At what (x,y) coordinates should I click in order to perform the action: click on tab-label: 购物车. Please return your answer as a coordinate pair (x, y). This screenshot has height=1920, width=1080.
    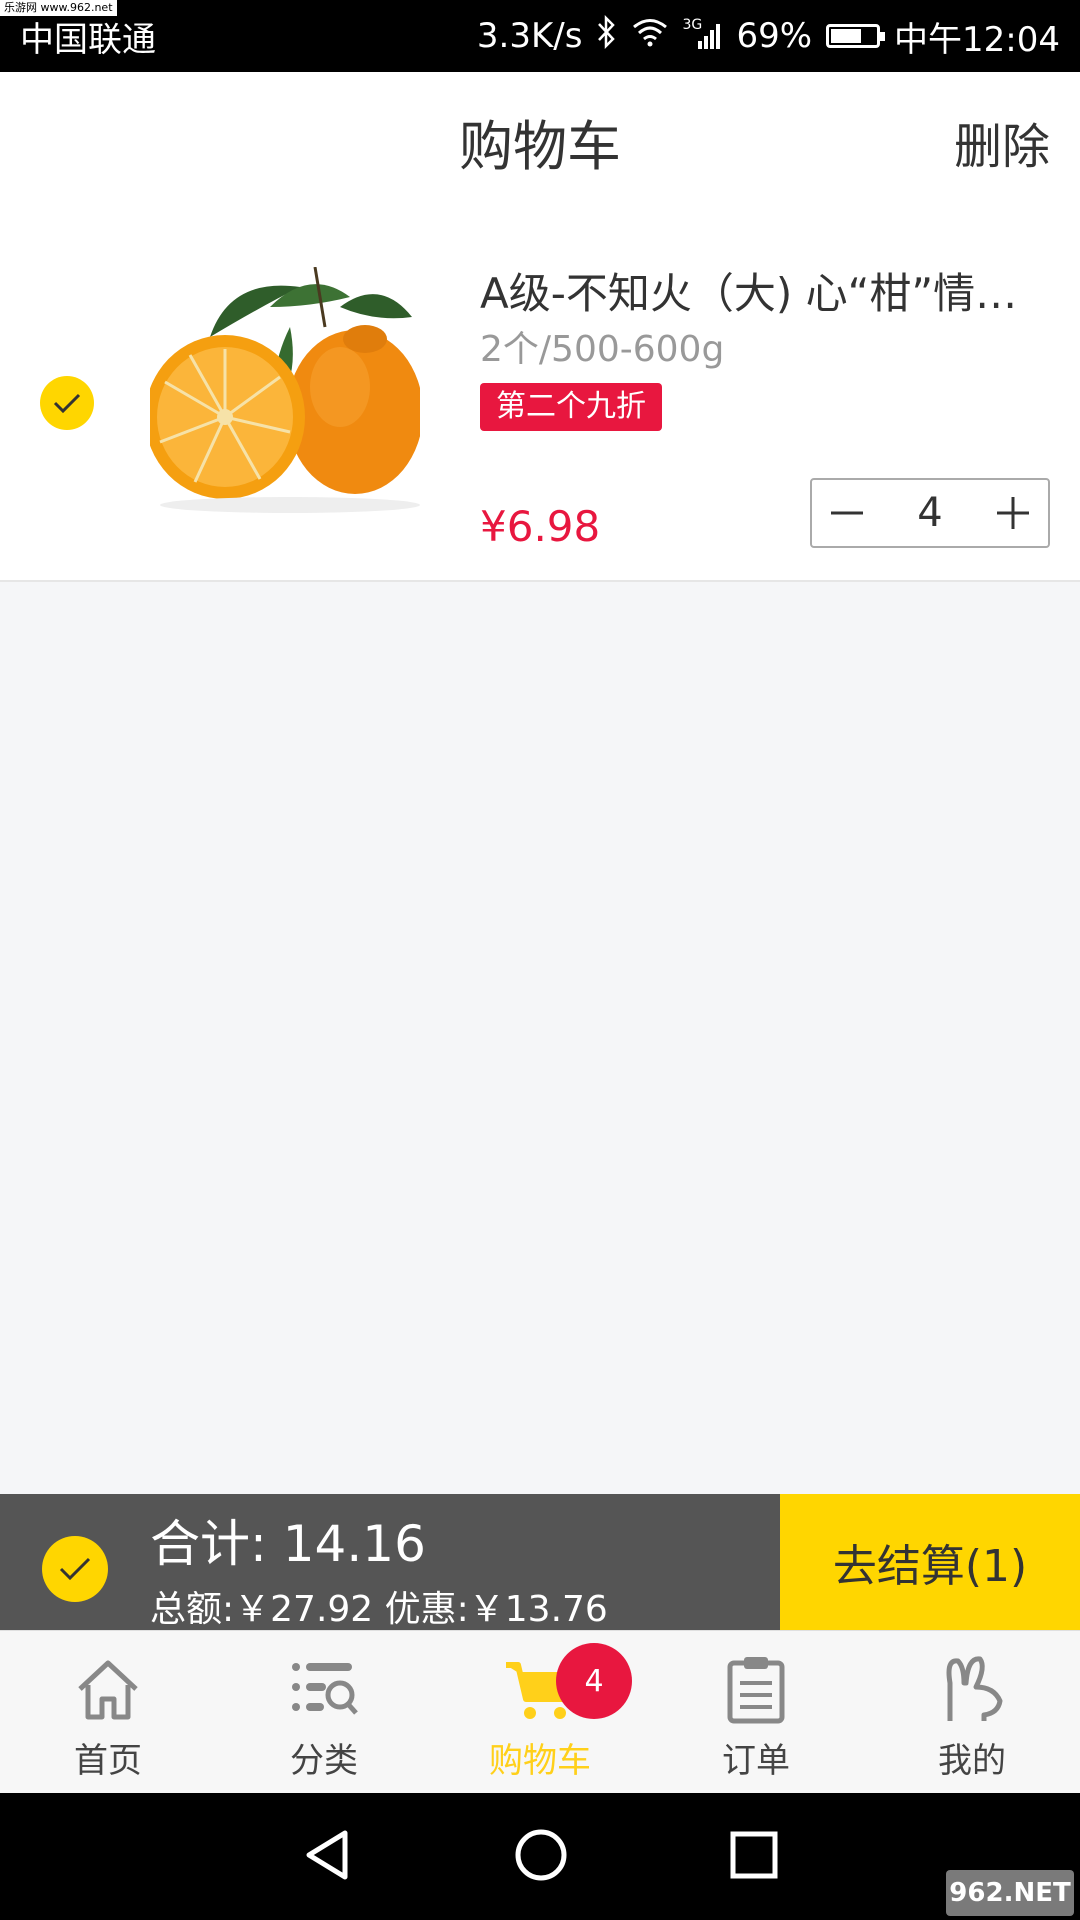
    Looking at the image, I should click on (540, 1761).